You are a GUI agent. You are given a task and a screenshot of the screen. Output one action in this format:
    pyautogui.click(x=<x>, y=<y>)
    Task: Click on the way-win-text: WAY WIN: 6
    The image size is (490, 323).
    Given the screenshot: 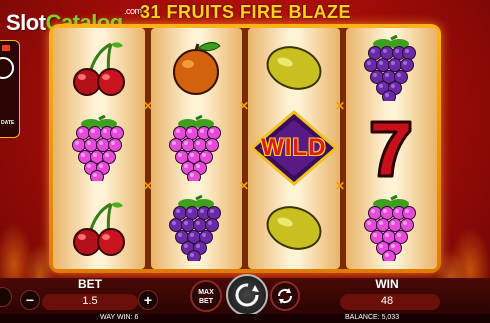 What is the action you would take?
    pyautogui.click(x=119, y=317)
    